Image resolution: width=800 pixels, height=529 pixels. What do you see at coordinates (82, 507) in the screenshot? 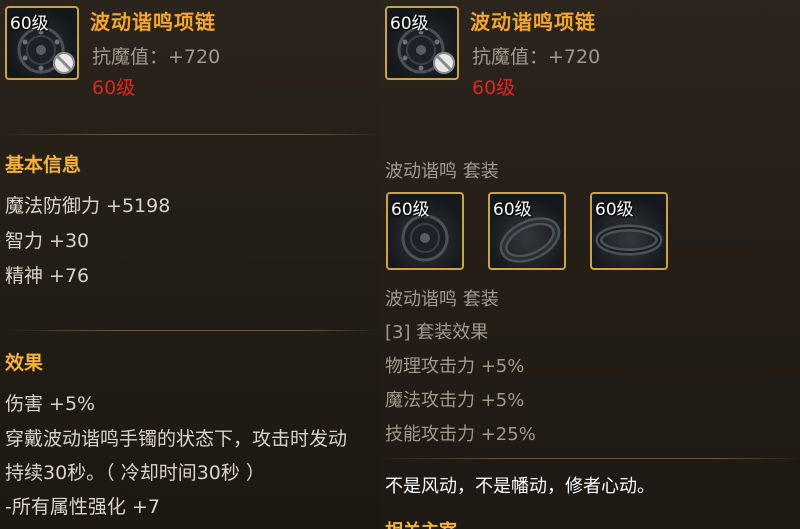
I see `effect-line: -所有属性强化 +7` at bounding box center [82, 507].